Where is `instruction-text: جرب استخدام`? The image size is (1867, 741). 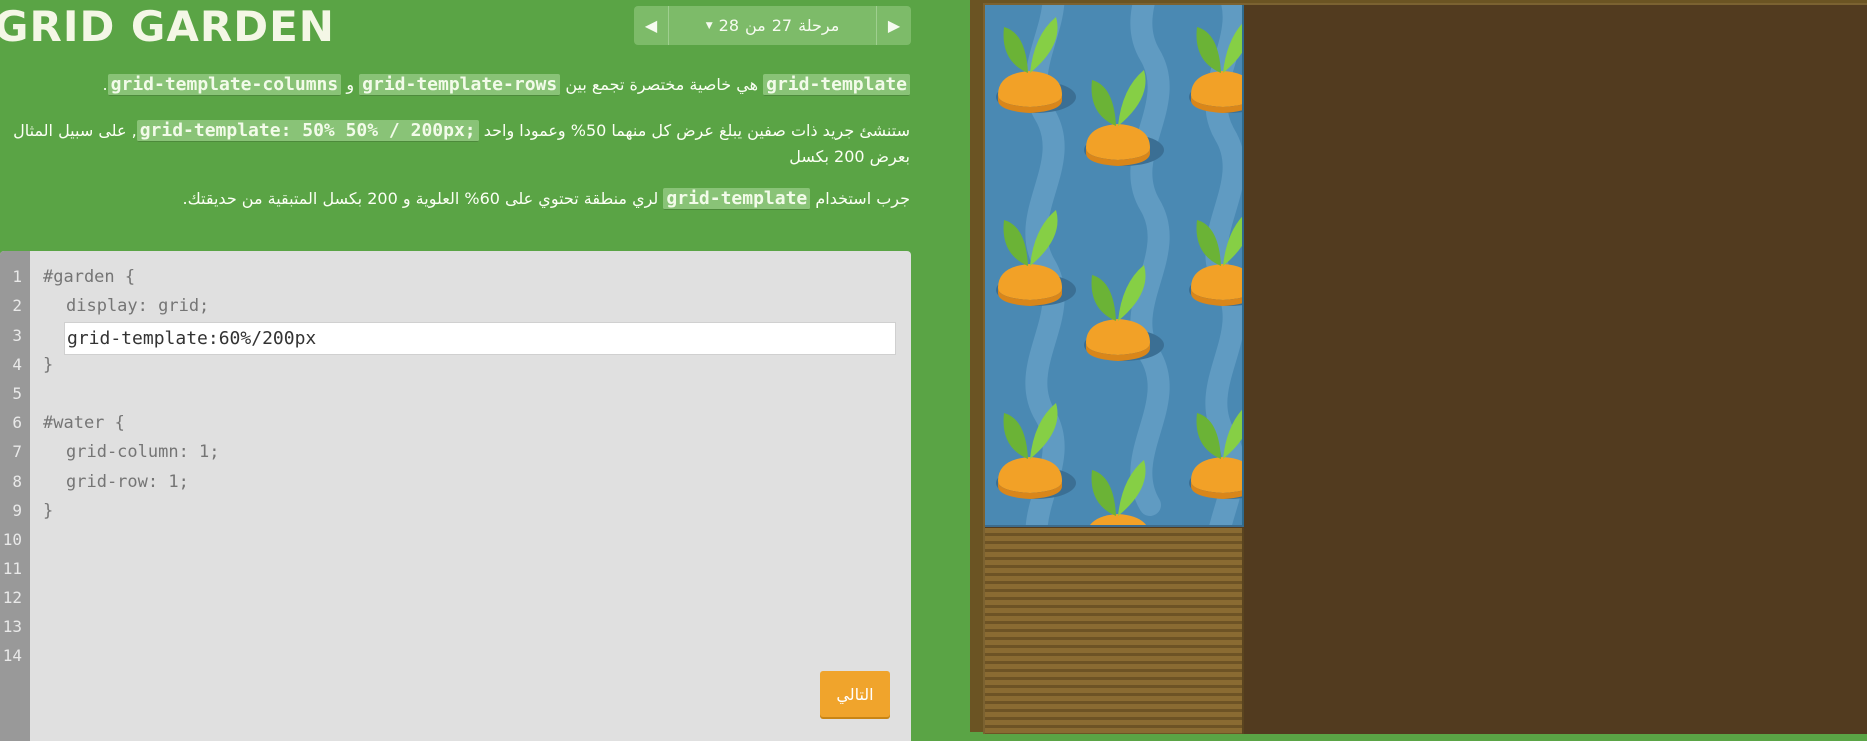
instruction-text: جرب استخدام is located at coordinates (862, 198).